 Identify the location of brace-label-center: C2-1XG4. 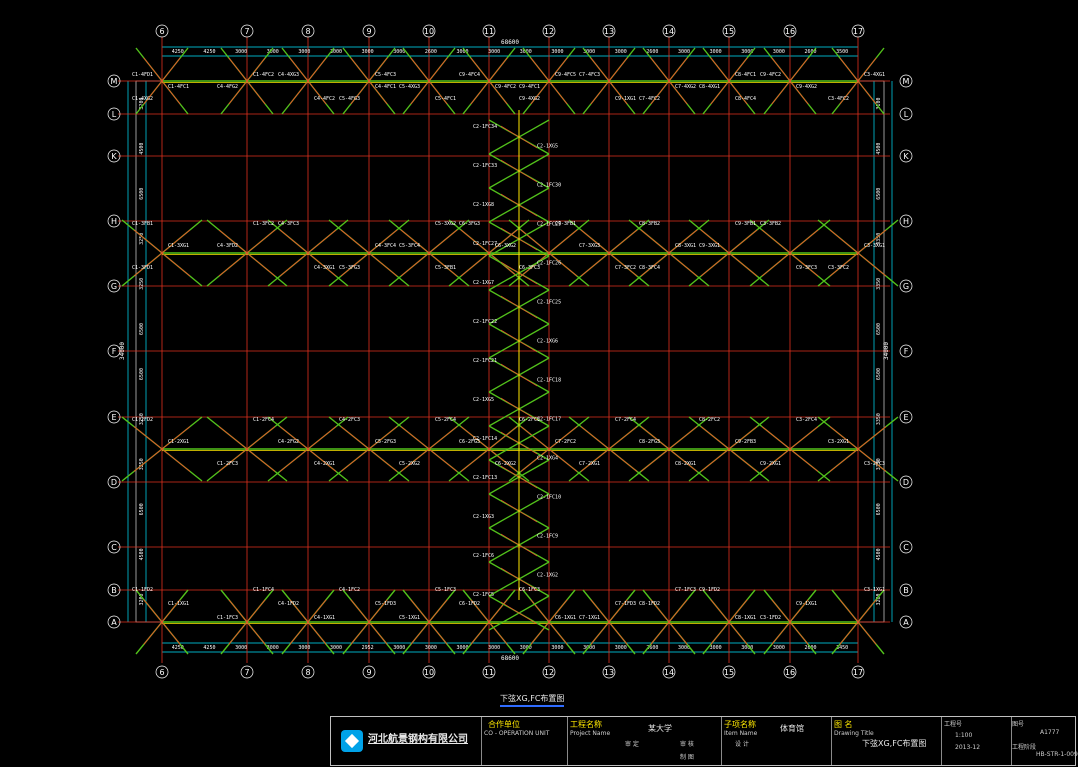
(547, 459).